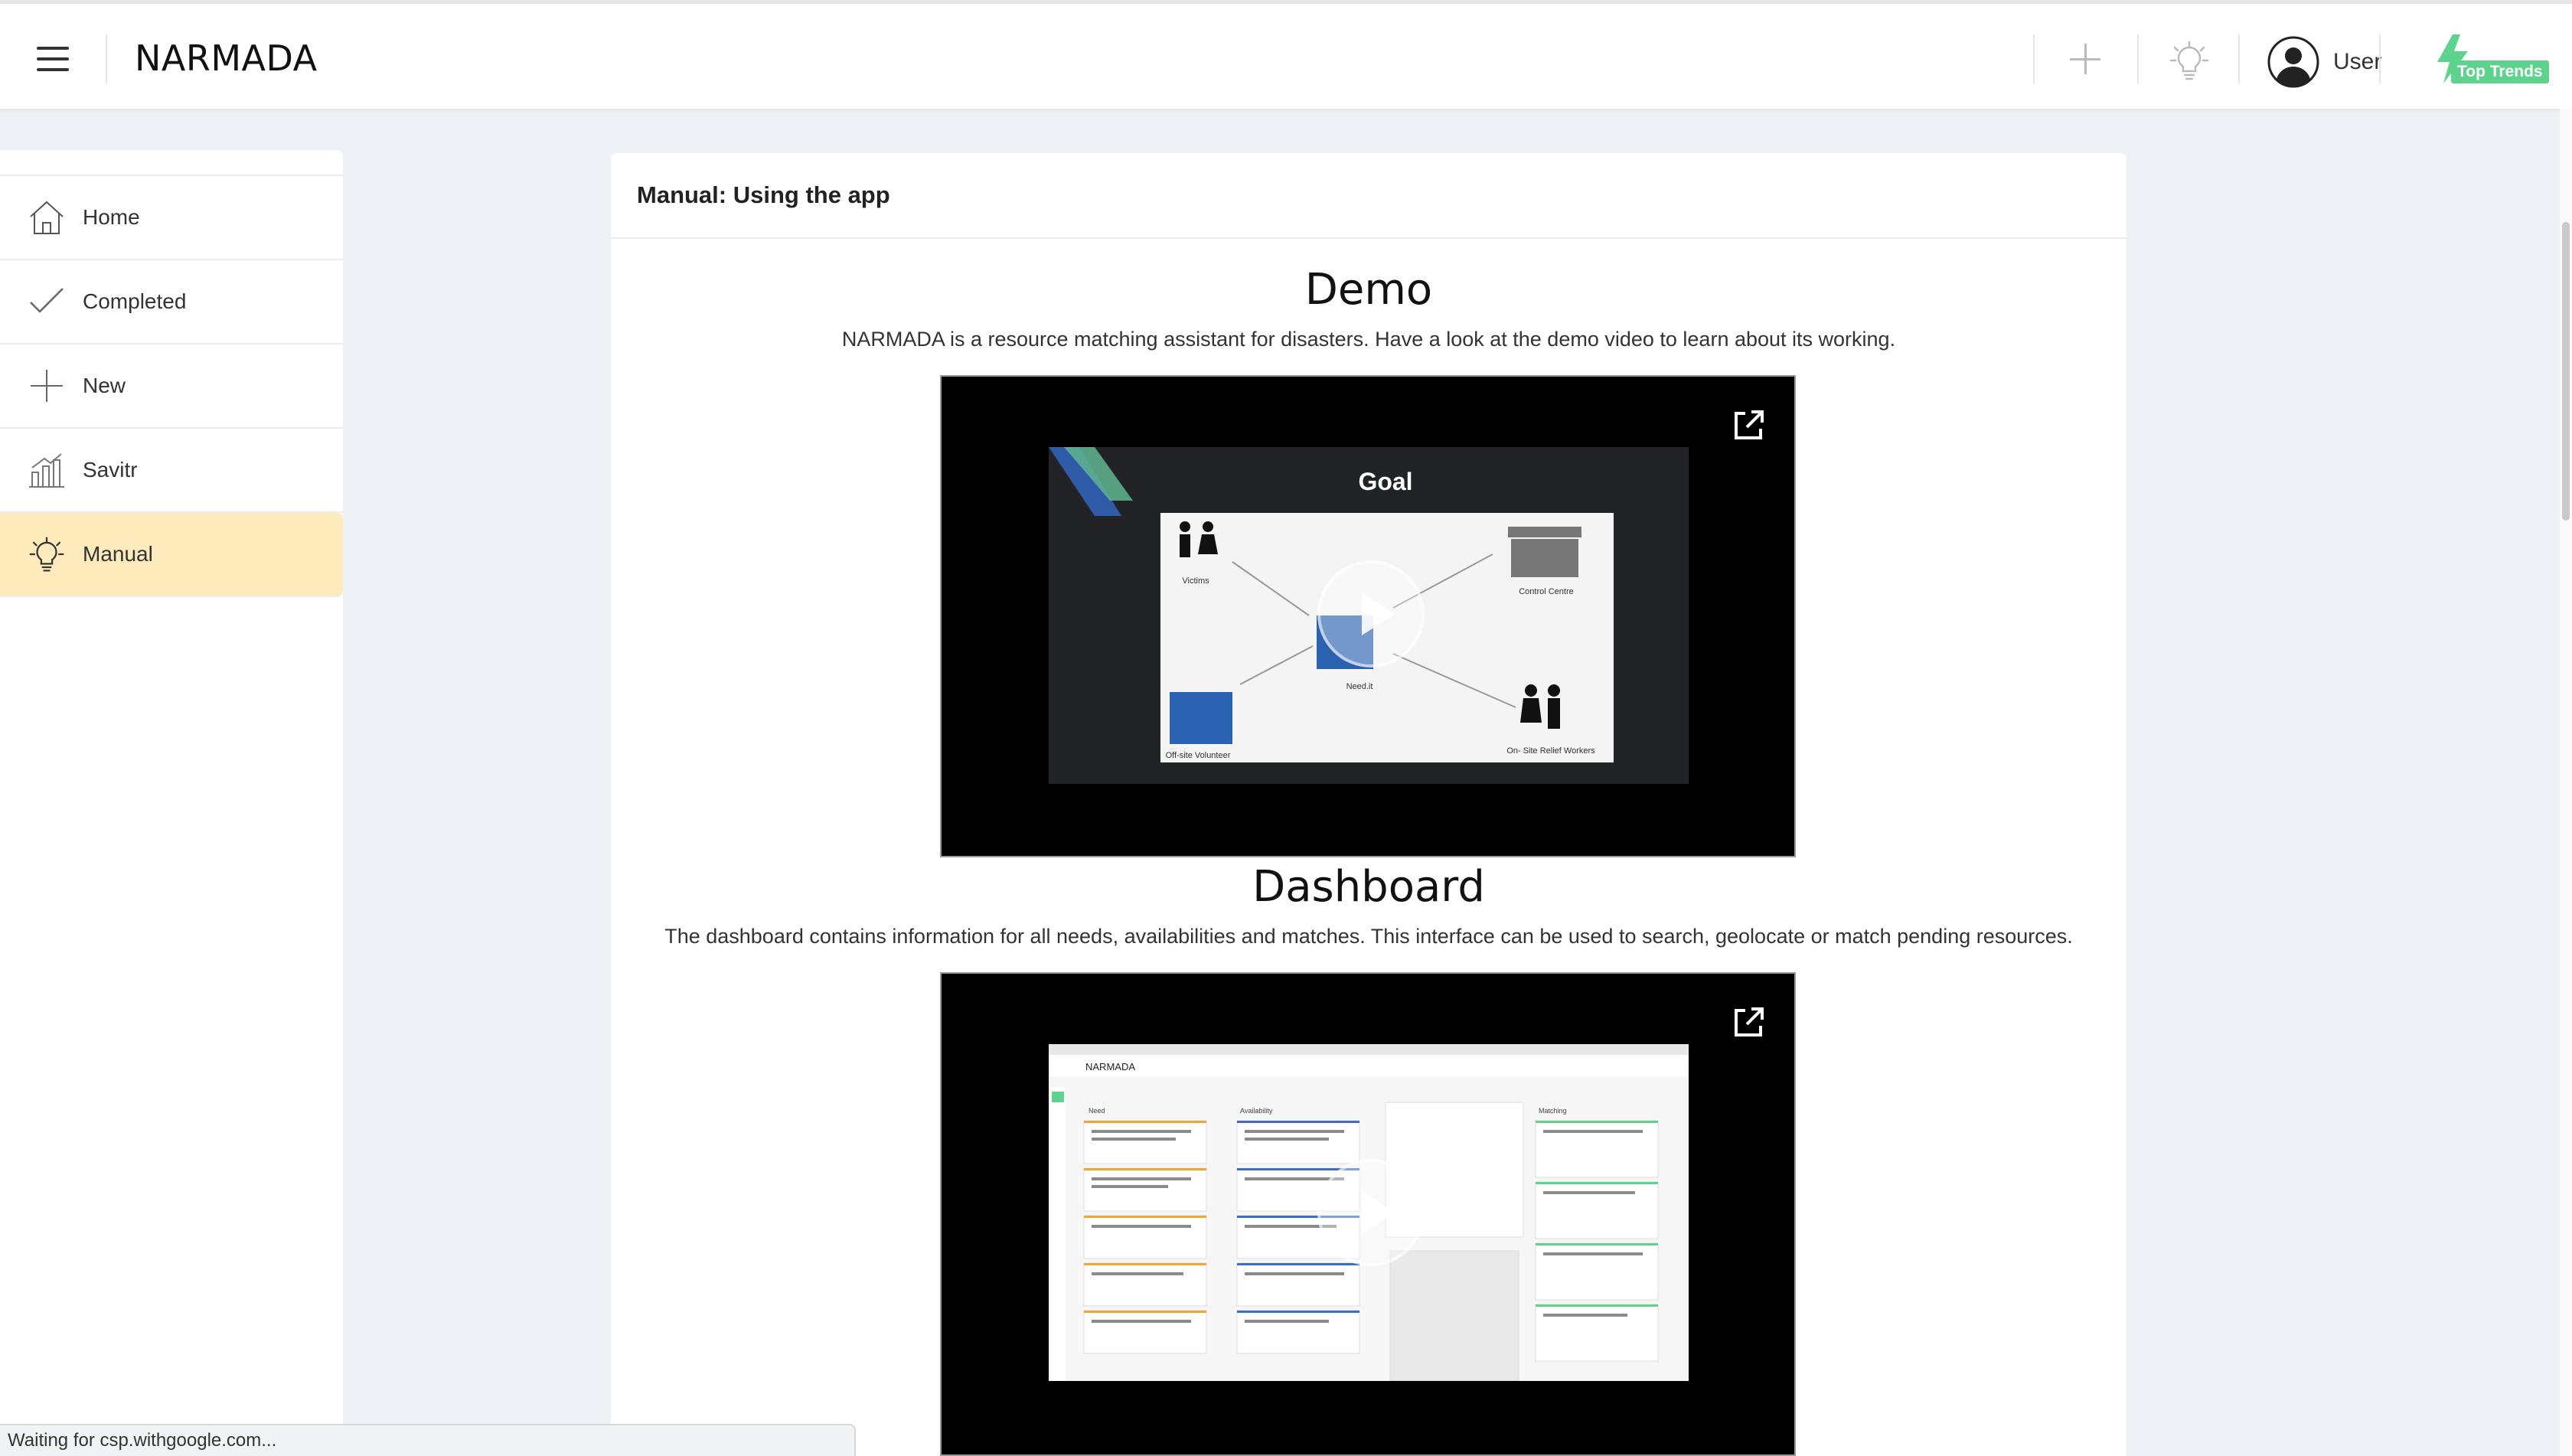  I want to click on section-title: Dashboard, so click(1368, 887).